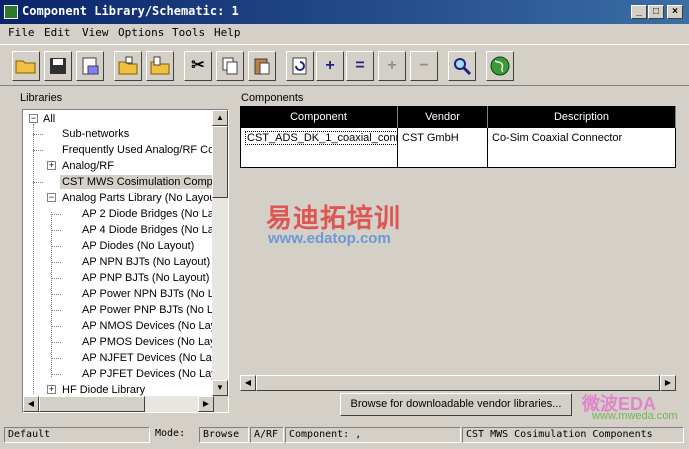 Image resolution: width=689 pixels, height=449 pixels. I want to click on library-folder-icon, so click(128, 66).